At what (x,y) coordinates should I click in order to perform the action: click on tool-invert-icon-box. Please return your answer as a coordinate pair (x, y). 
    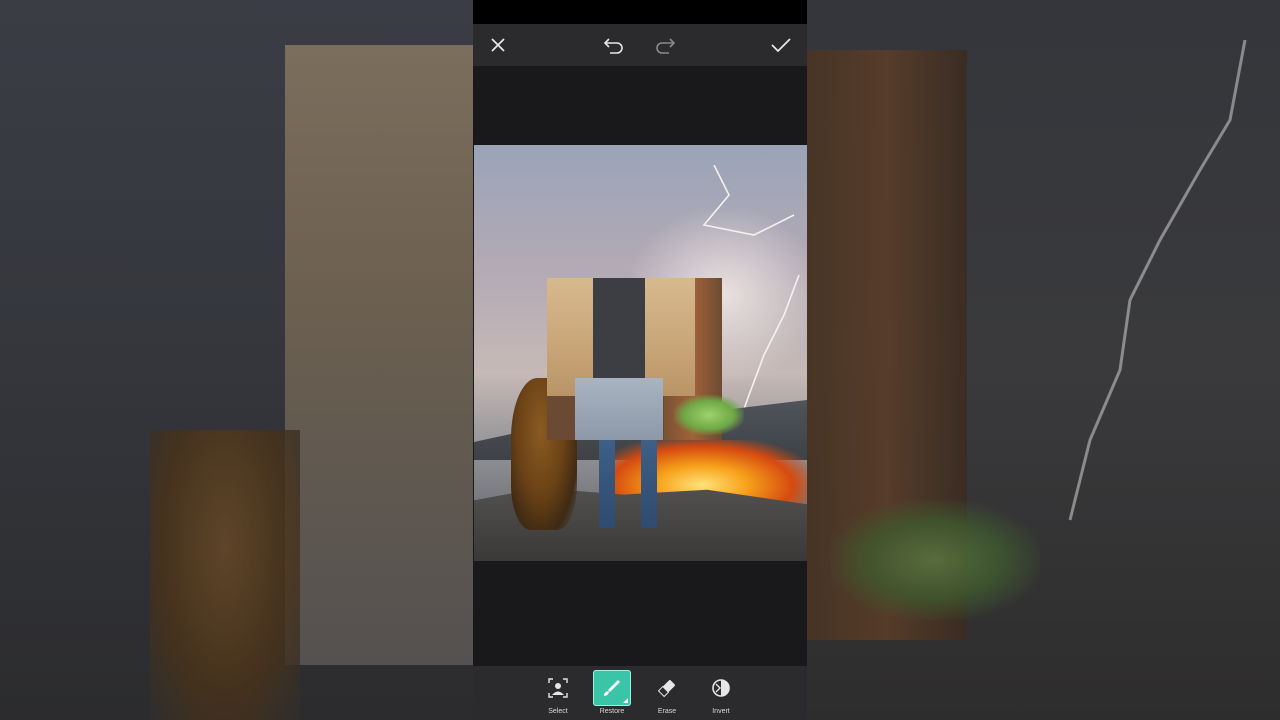
    Looking at the image, I should click on (721, 688).